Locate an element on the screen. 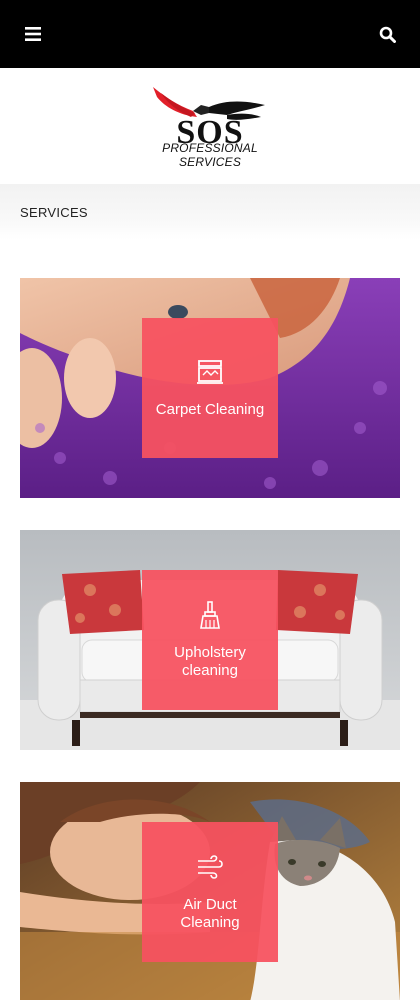 This screenshot has height=1000, width=420. service-label: Air Duct Cleaning is located at coordinates (210, 913).